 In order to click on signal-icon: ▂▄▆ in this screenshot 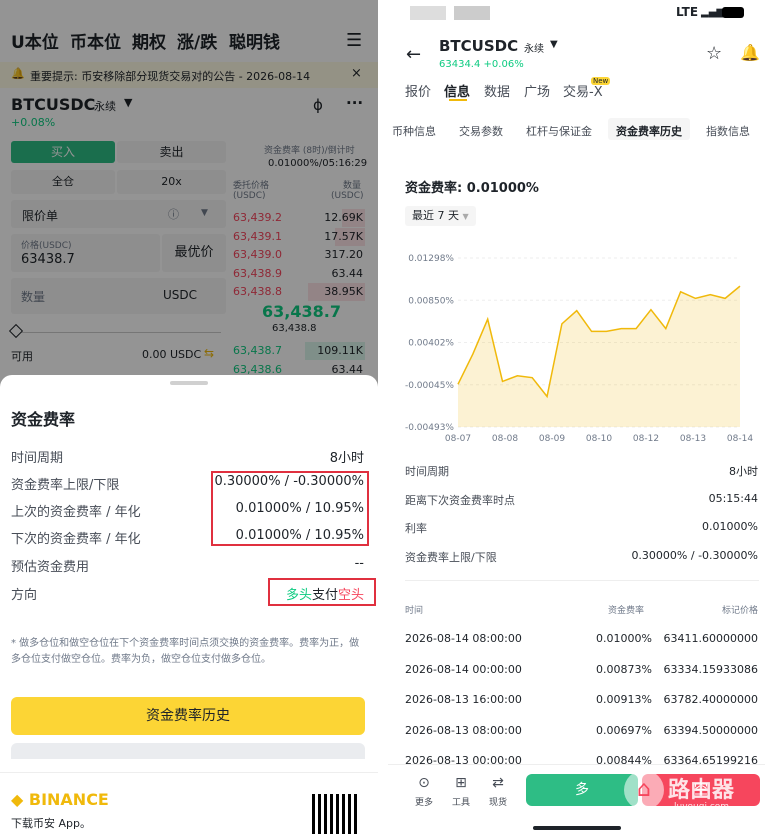, I will do `click(713, 12)`.